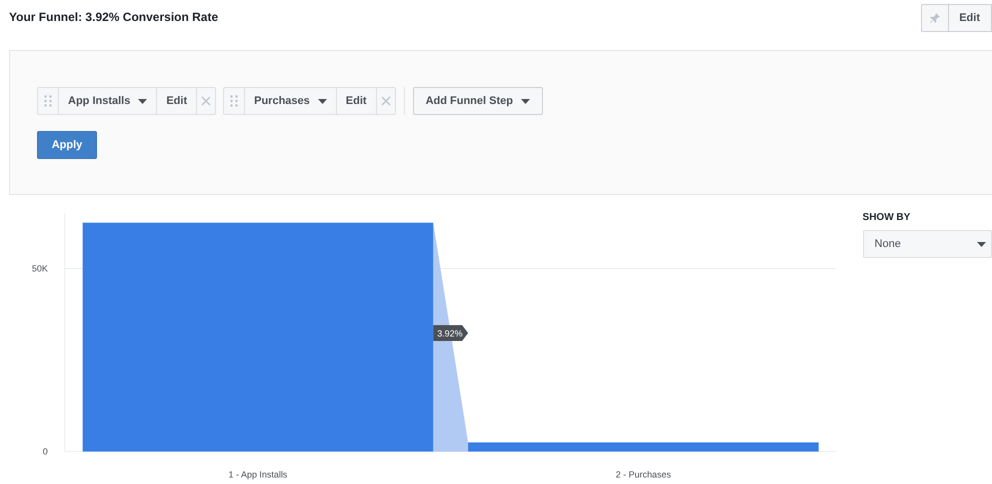 The width and height of the screenshot is (992, 484). I want to click on pin-icon, so click(935, 18).